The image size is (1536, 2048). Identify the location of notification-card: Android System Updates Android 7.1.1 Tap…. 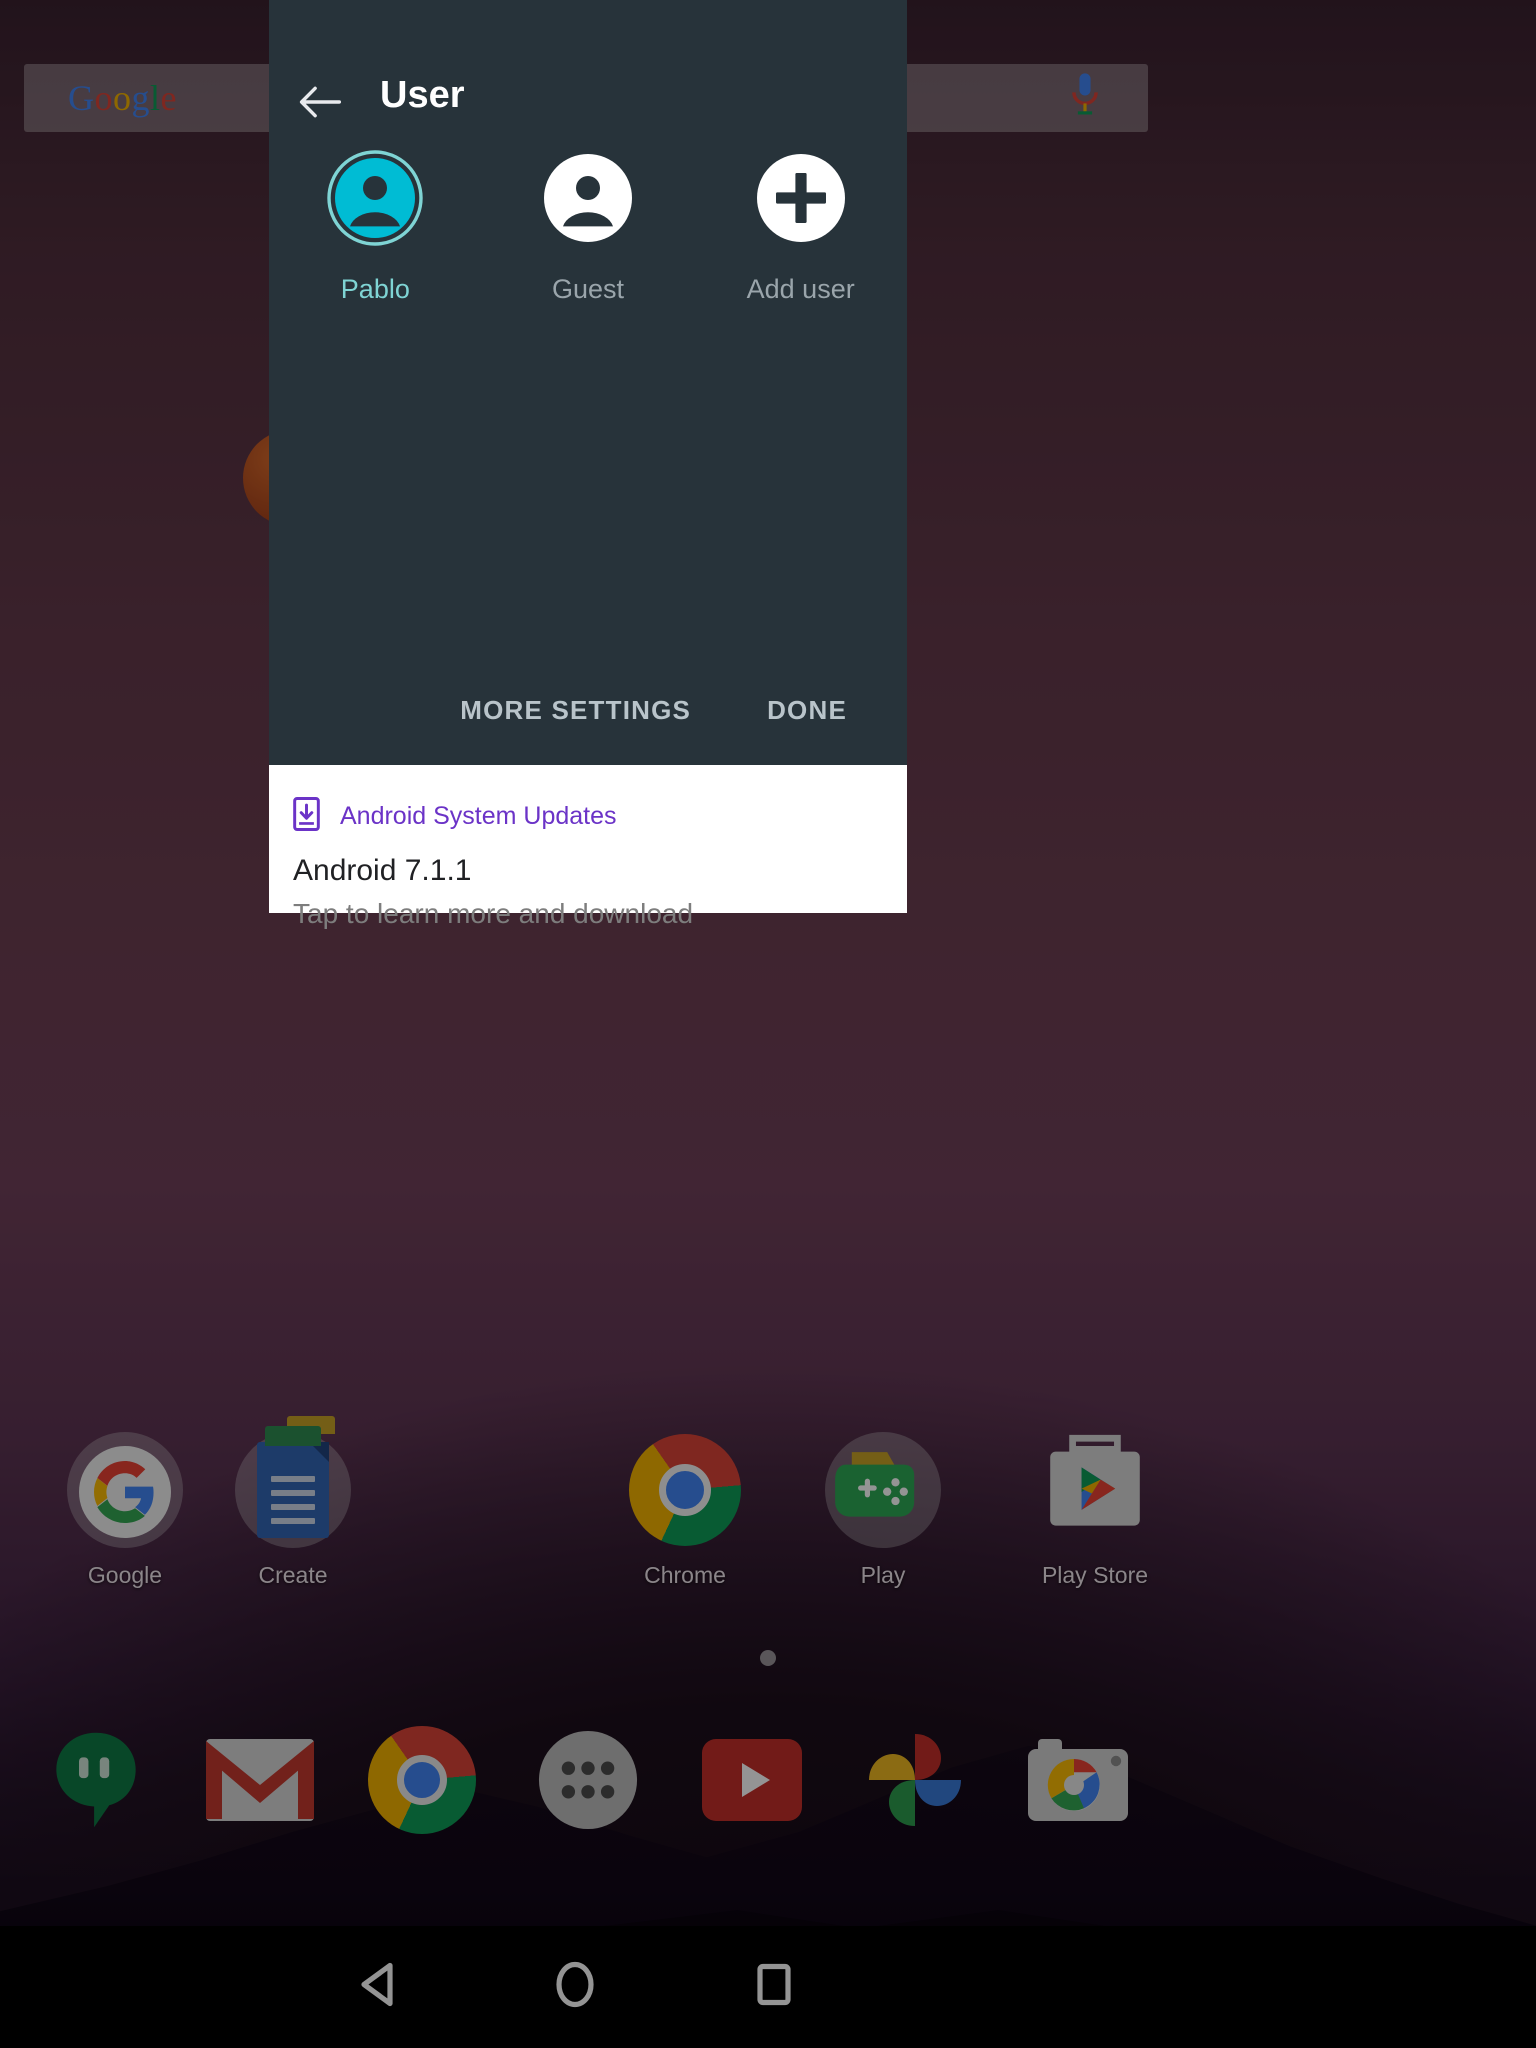
(588, 847).